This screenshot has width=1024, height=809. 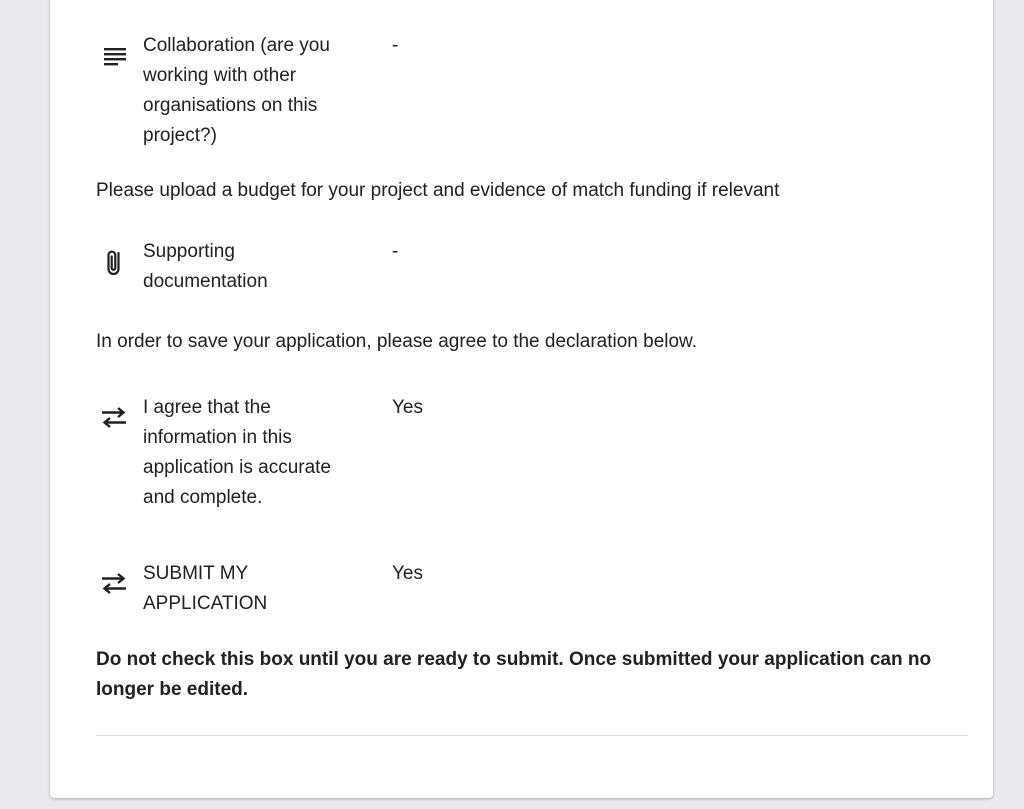 What do you see at coordinates (114, 56) in the screenshot?
I see `notes-icon` at bounding box center [114, 56].